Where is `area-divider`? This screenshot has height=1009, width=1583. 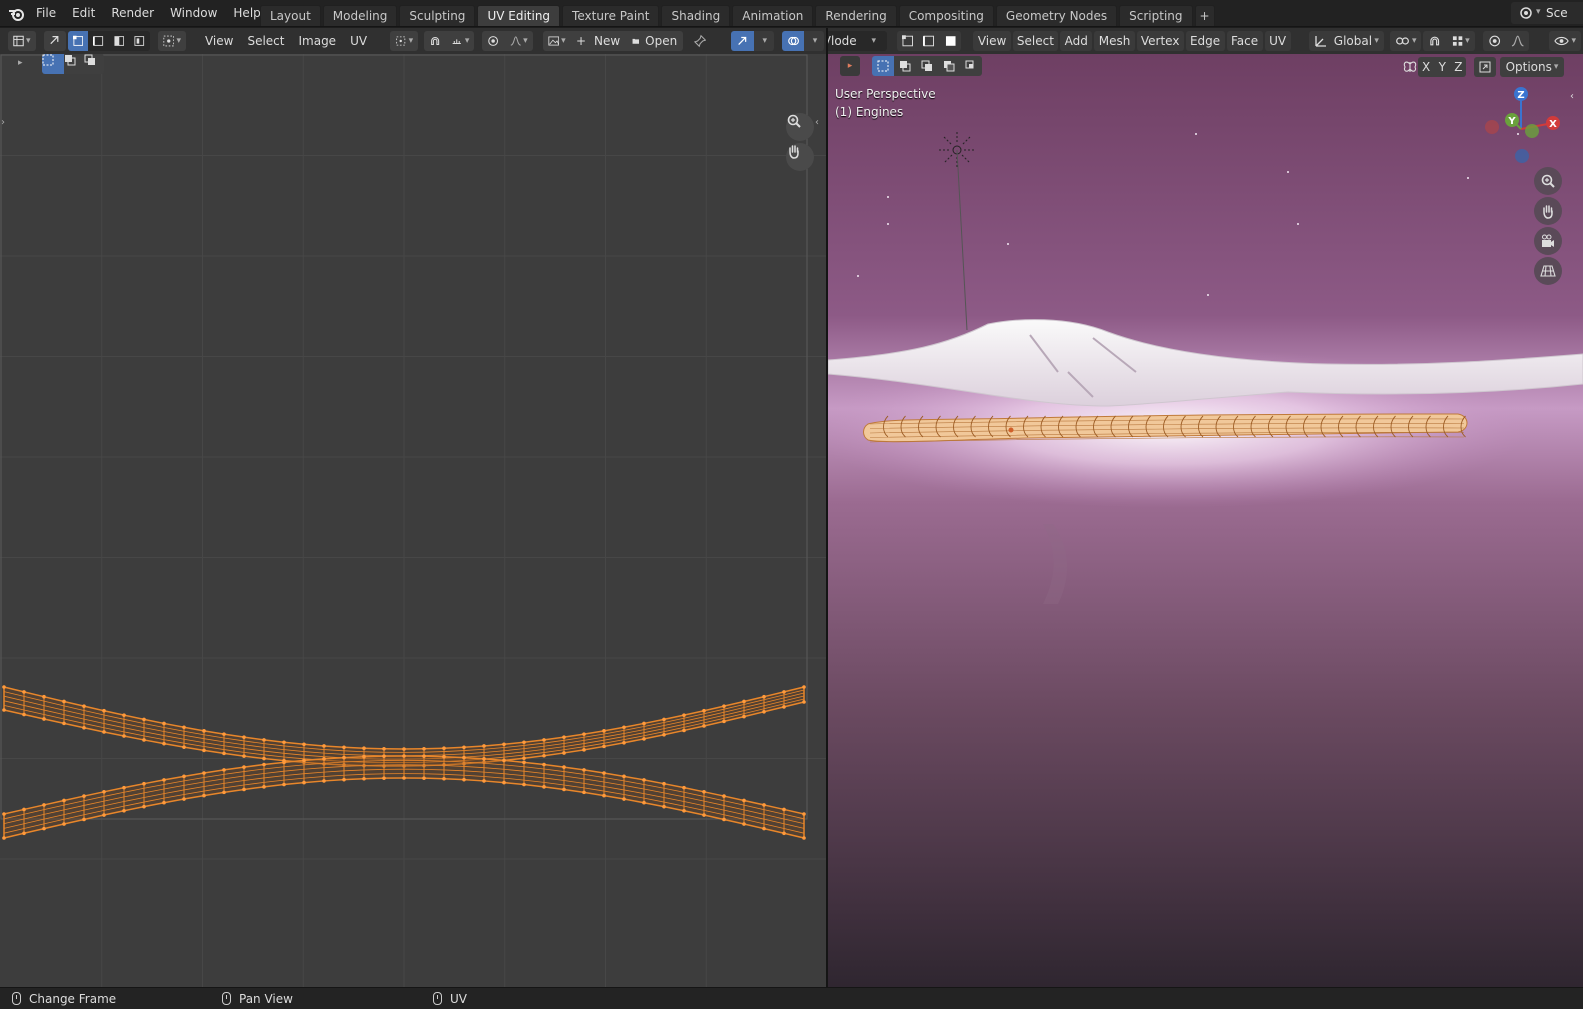
area-divider is located at coordinates (827, 507).